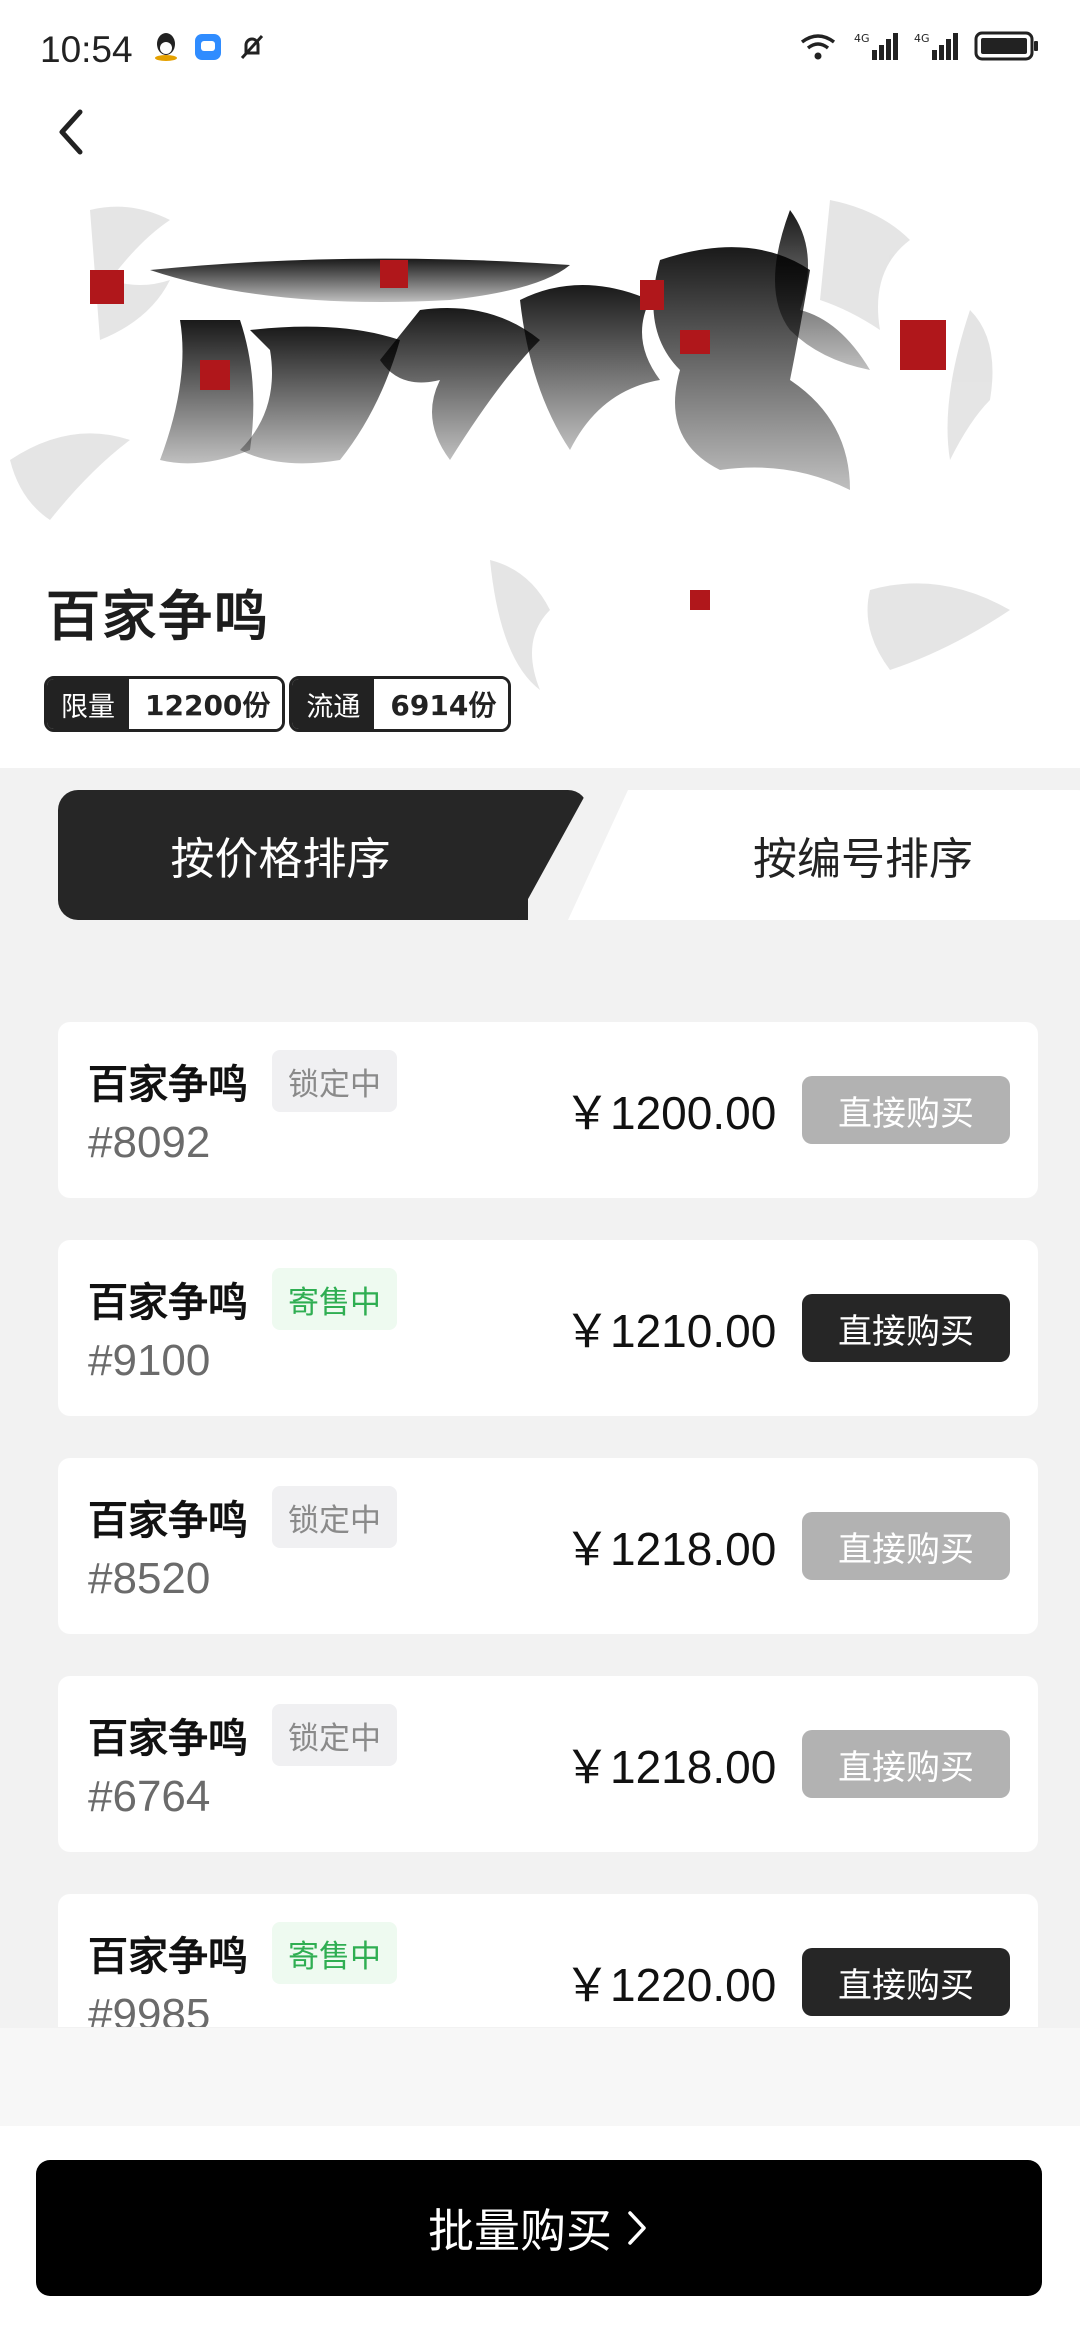 The image size is (1080, 2340). What do you see at coordinates (670, 1985) in the screenshot?
I see `item-price: ￥1220.00` at bounding box center [670, 1985].